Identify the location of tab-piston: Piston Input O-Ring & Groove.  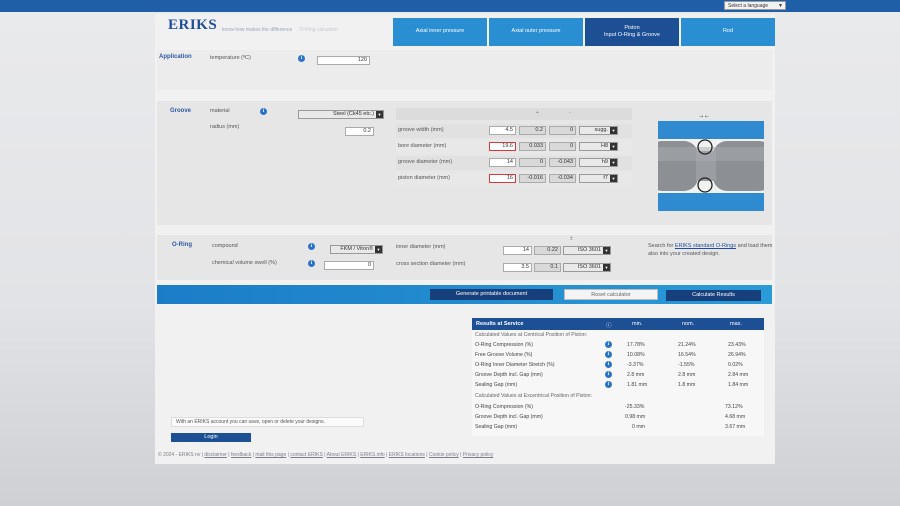
(632, 32).